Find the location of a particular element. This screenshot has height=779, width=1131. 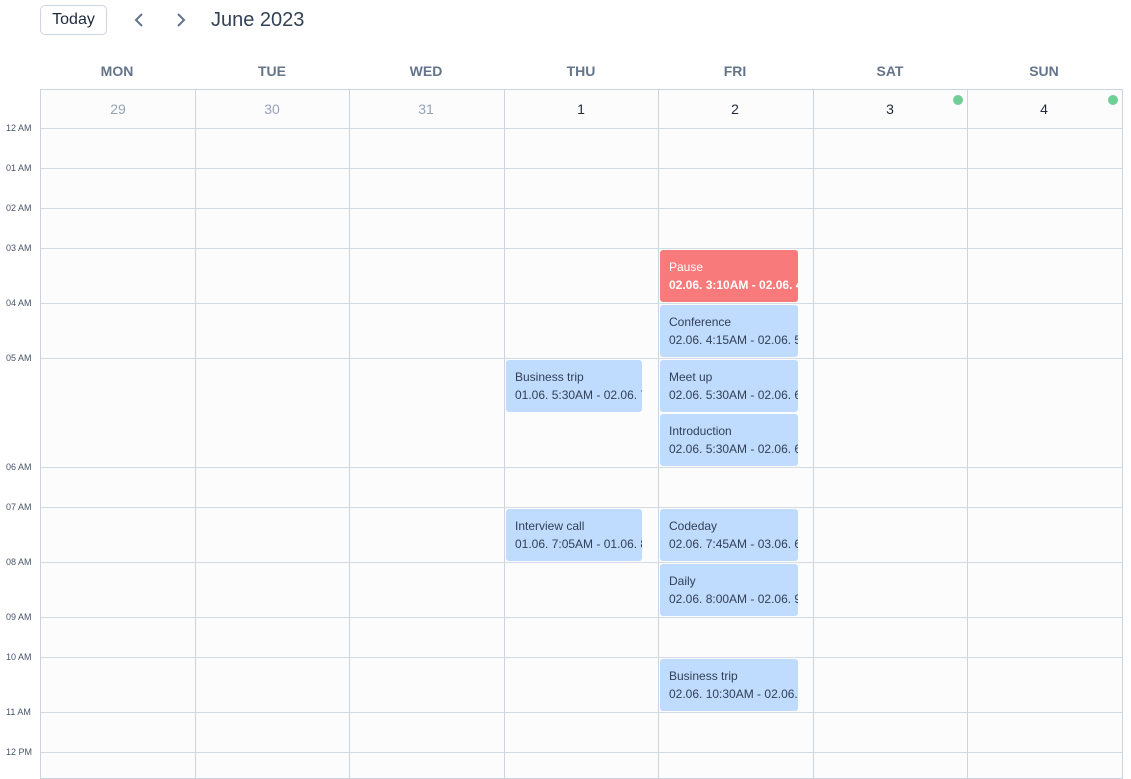

time-label: 11 AM is located at coordinates (18, 712).